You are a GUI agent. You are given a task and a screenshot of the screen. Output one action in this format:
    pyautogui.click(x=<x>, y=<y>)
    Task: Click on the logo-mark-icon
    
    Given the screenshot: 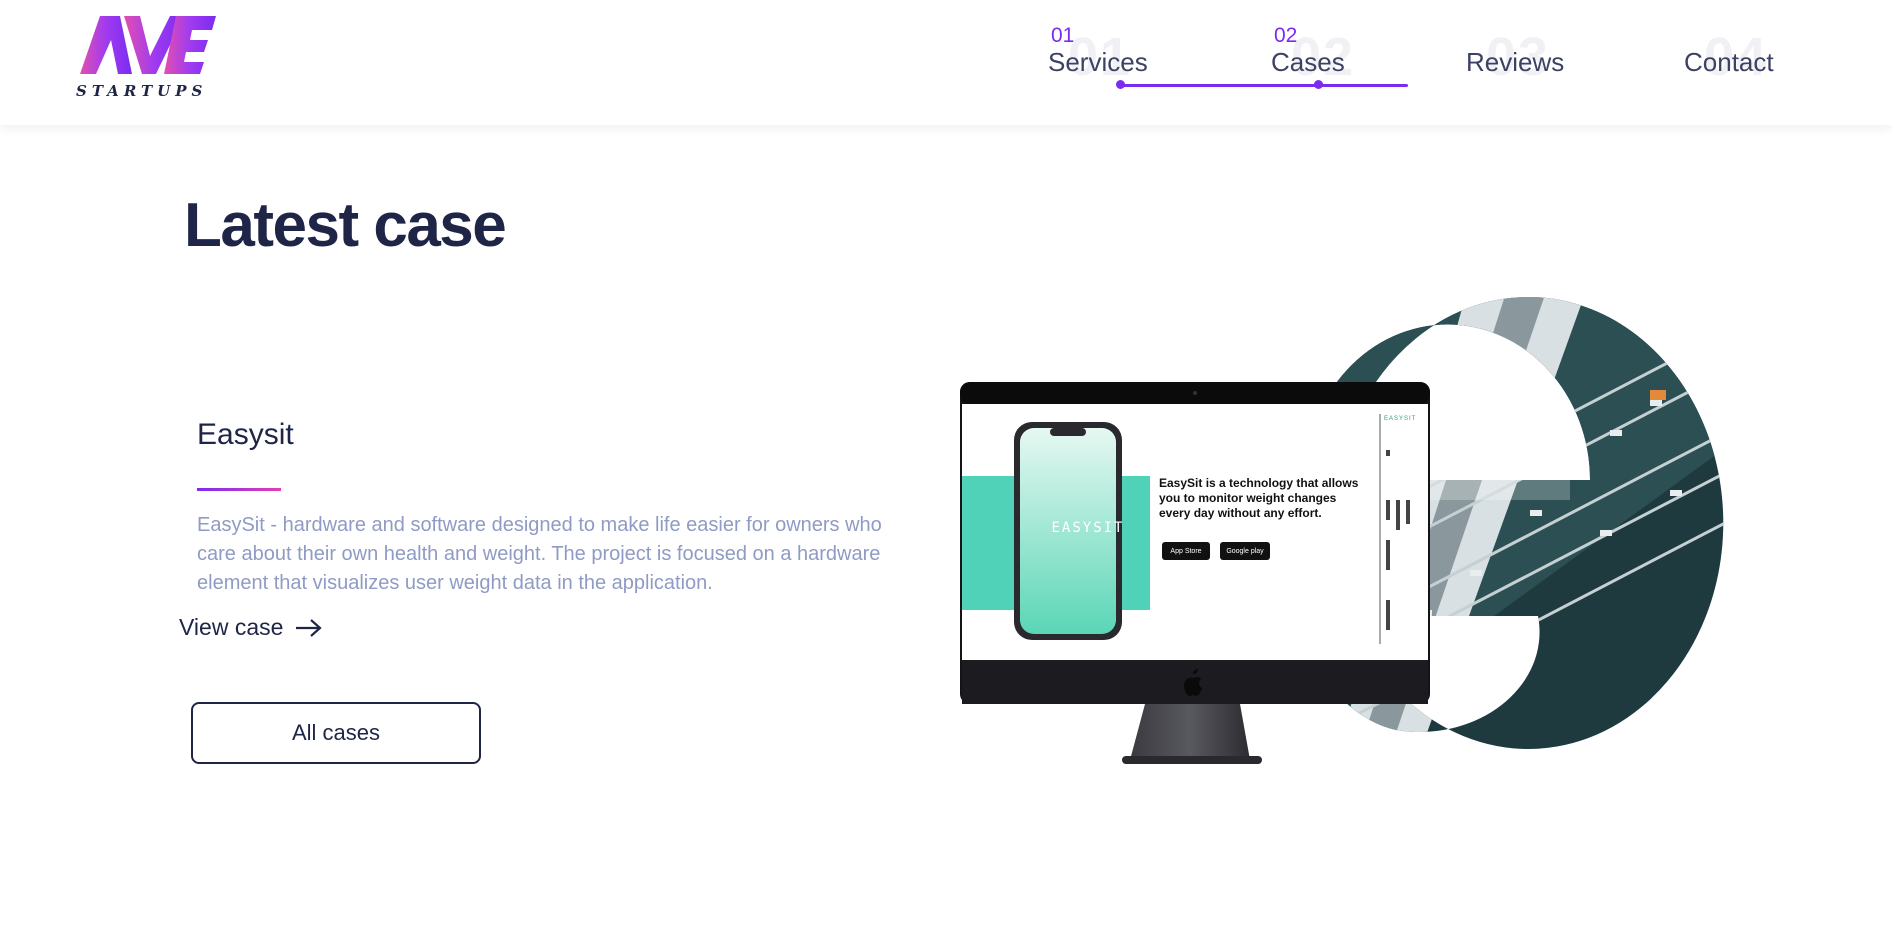 What is the action you would take?
    pyautogui.click(x=148, y=45)
    